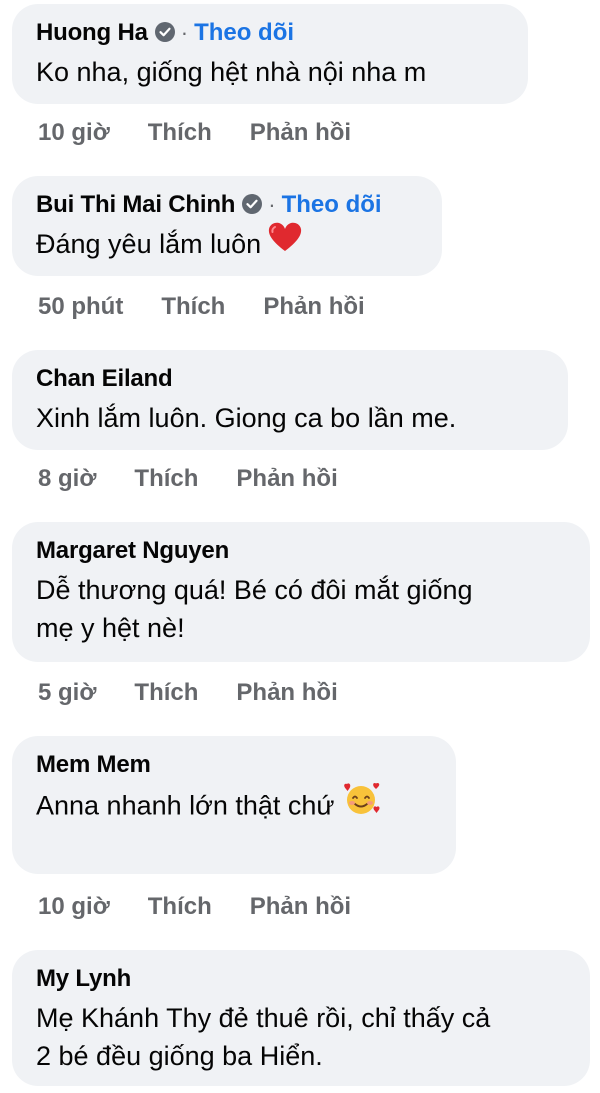 This screenshot has height=1093, width=600. Describe the element at coordinates (179, 1056) in the screenshot. I see `comment-text-line-2: 2 bé đều giống ba Hiển.` at that location.